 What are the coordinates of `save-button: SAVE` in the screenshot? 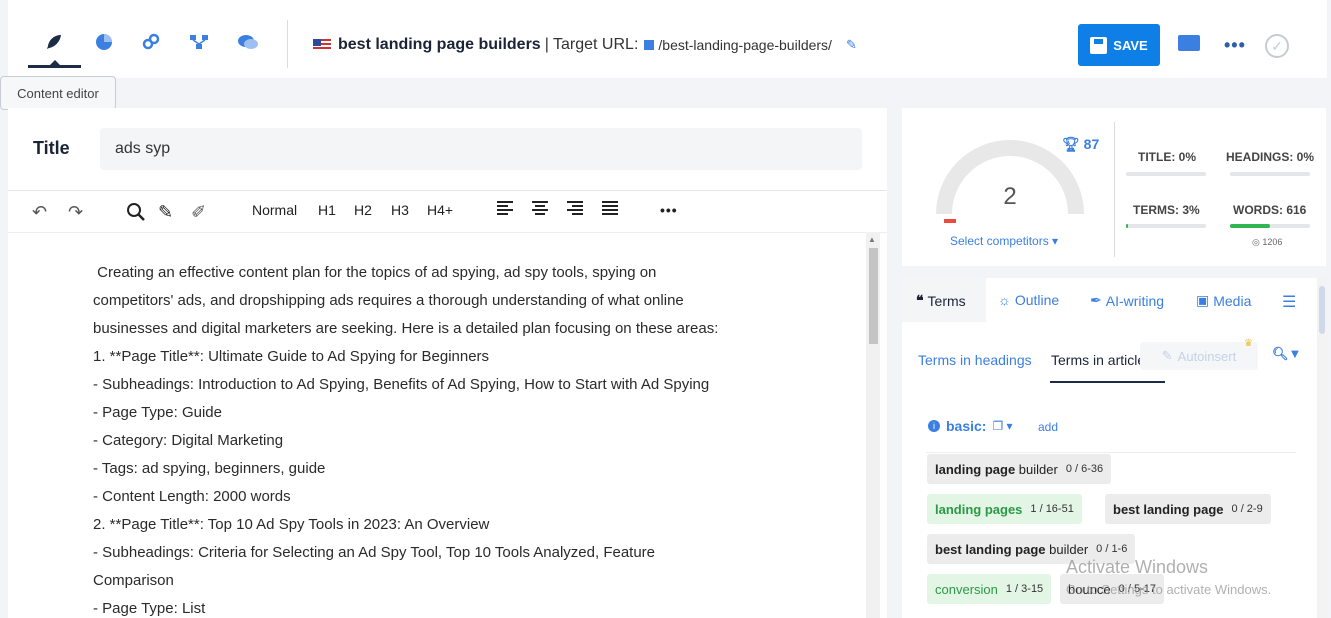 It's located at (1119, 45).